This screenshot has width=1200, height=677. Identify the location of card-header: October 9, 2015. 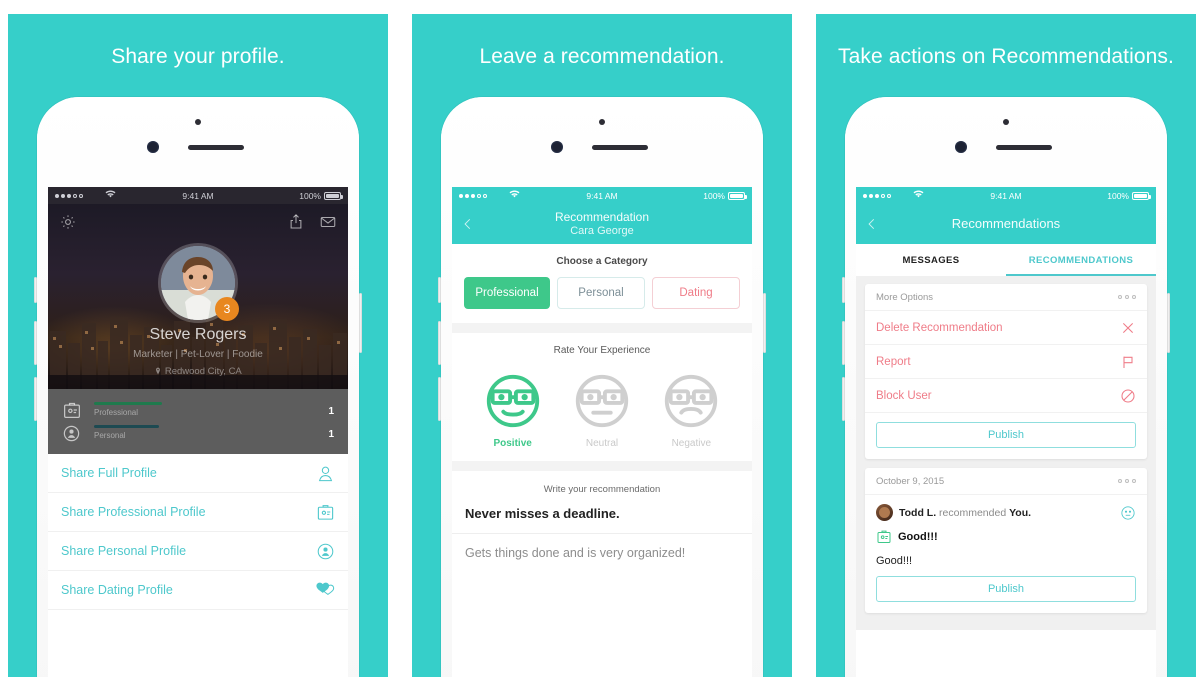
(1006, 481).